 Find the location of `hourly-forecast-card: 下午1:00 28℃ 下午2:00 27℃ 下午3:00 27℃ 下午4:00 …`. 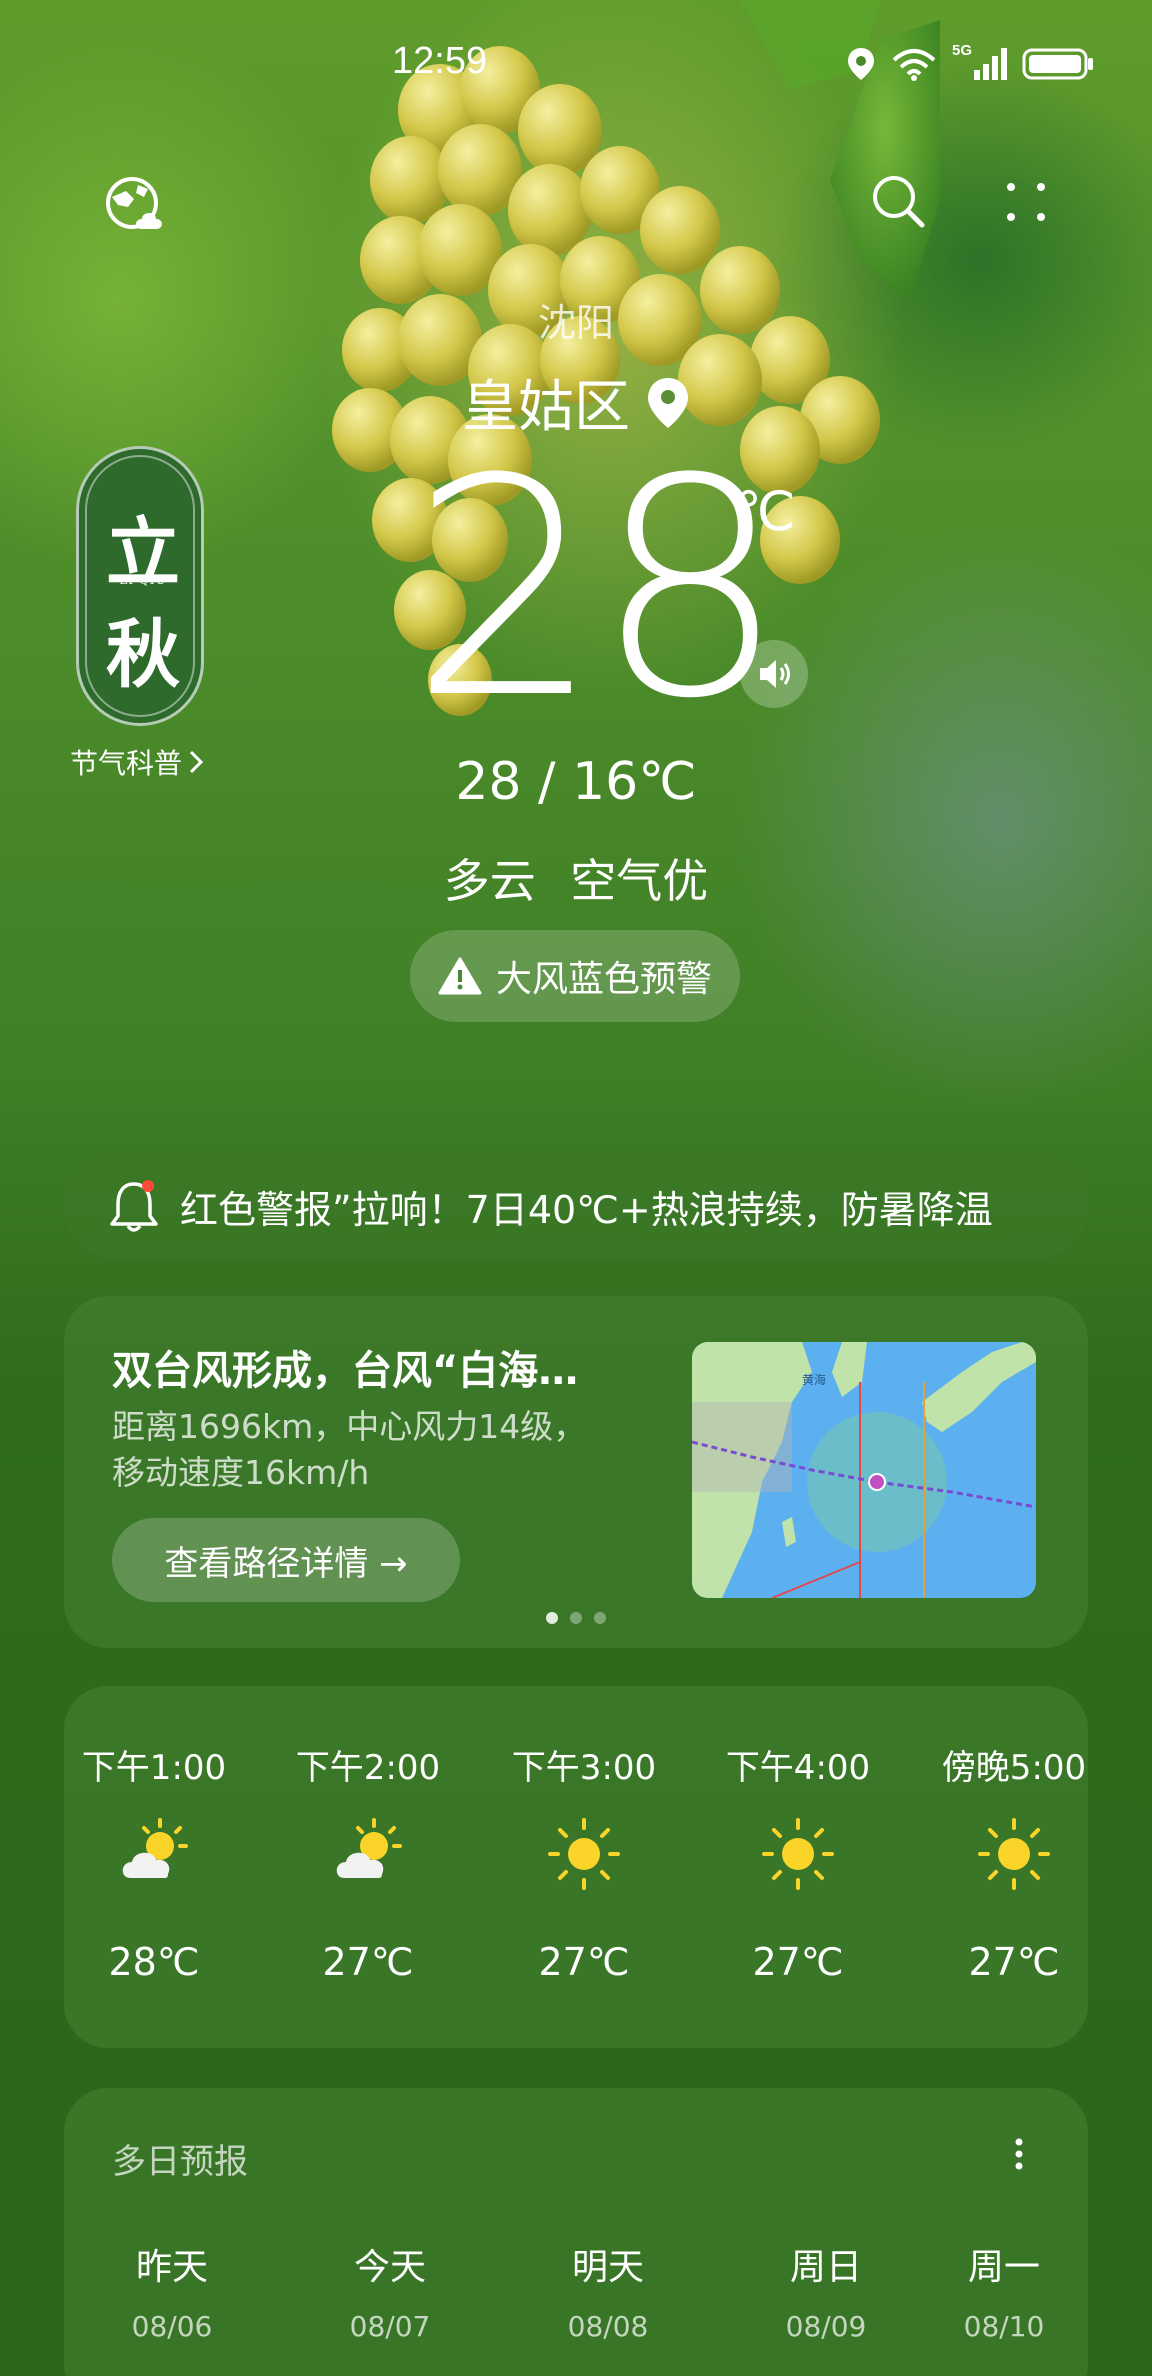

hourly-forecast-card: 下午1:00 28℃ 下午2:00 27℃ 下午3:00 27℃ 下午4:00 … is located at coordinates (576, 1867).